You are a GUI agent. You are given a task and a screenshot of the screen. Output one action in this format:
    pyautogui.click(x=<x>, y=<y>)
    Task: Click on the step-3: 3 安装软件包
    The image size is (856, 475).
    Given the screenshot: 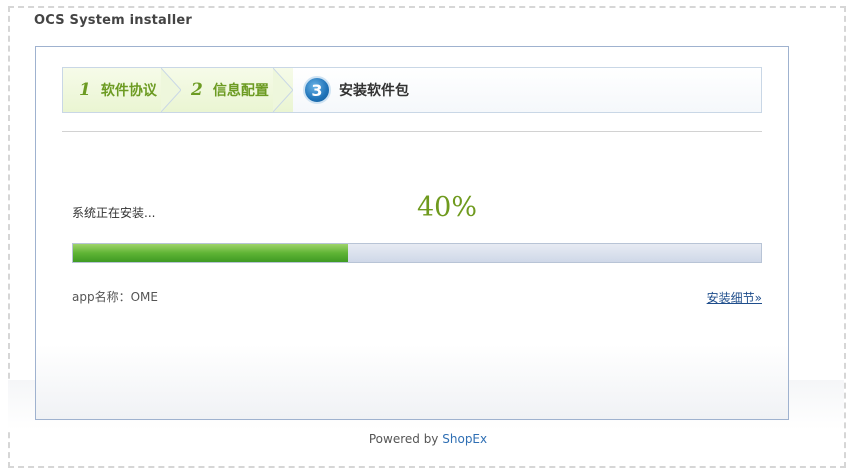 What is the action you would take?
    pyautogui.click(x=403, y=90)
    